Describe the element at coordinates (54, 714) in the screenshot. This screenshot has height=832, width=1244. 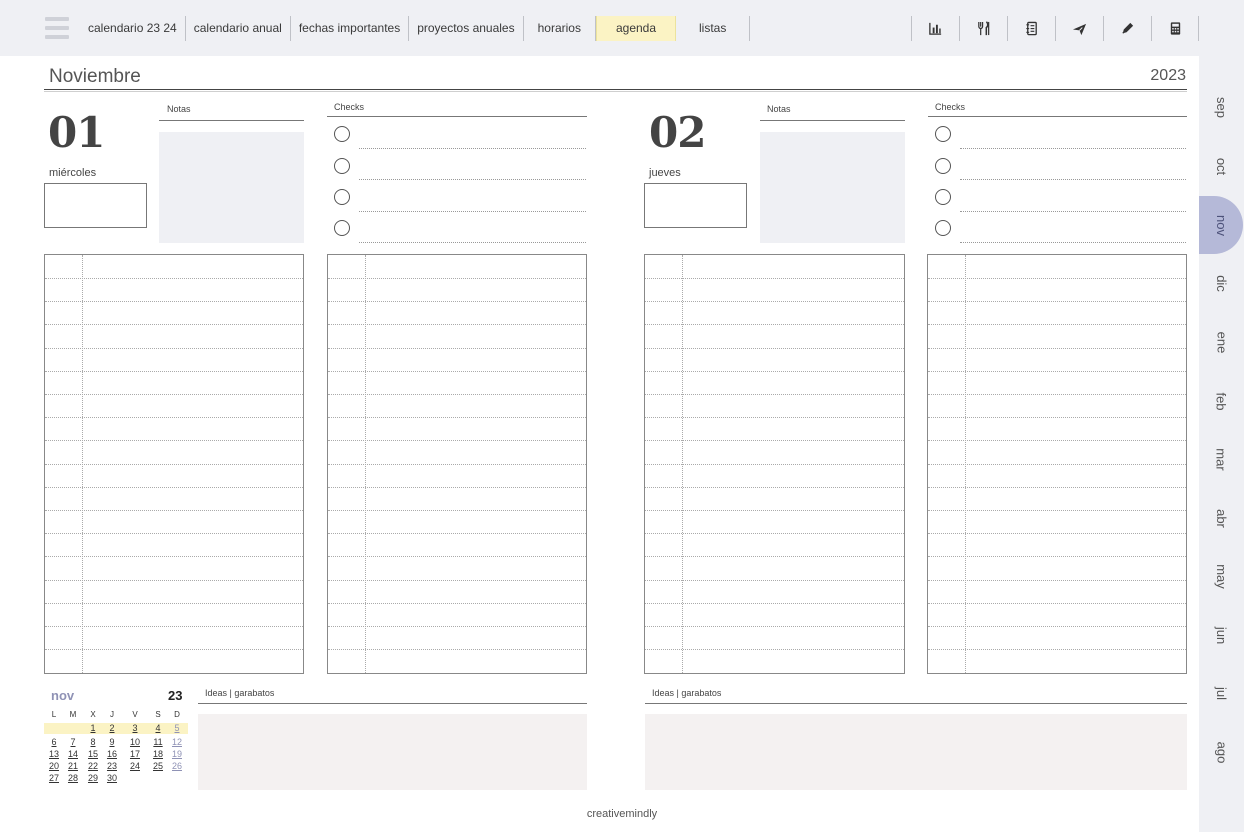
I see `weekday-header: L` at that location.